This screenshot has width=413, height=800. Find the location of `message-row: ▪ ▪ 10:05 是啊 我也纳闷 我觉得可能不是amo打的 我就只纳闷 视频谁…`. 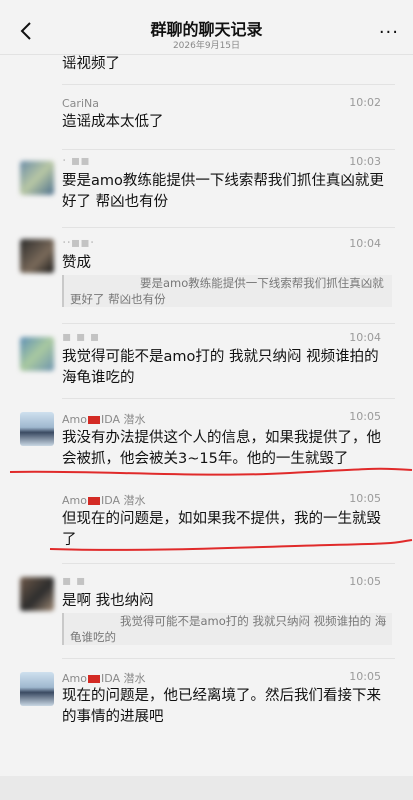

message-row: ▪ ▪ 10:05 是啊 我也纳闷 我觉得可能不是amo打的 我就只纳闷 视频谁… is located at coordinates (206, 610).